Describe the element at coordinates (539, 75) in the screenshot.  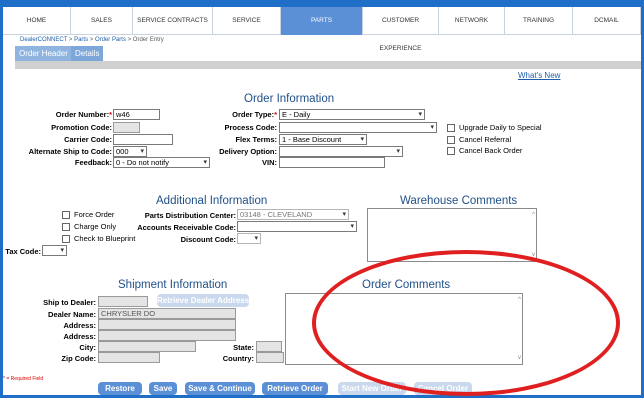
I see `whats-new-link: What's New` at that location.